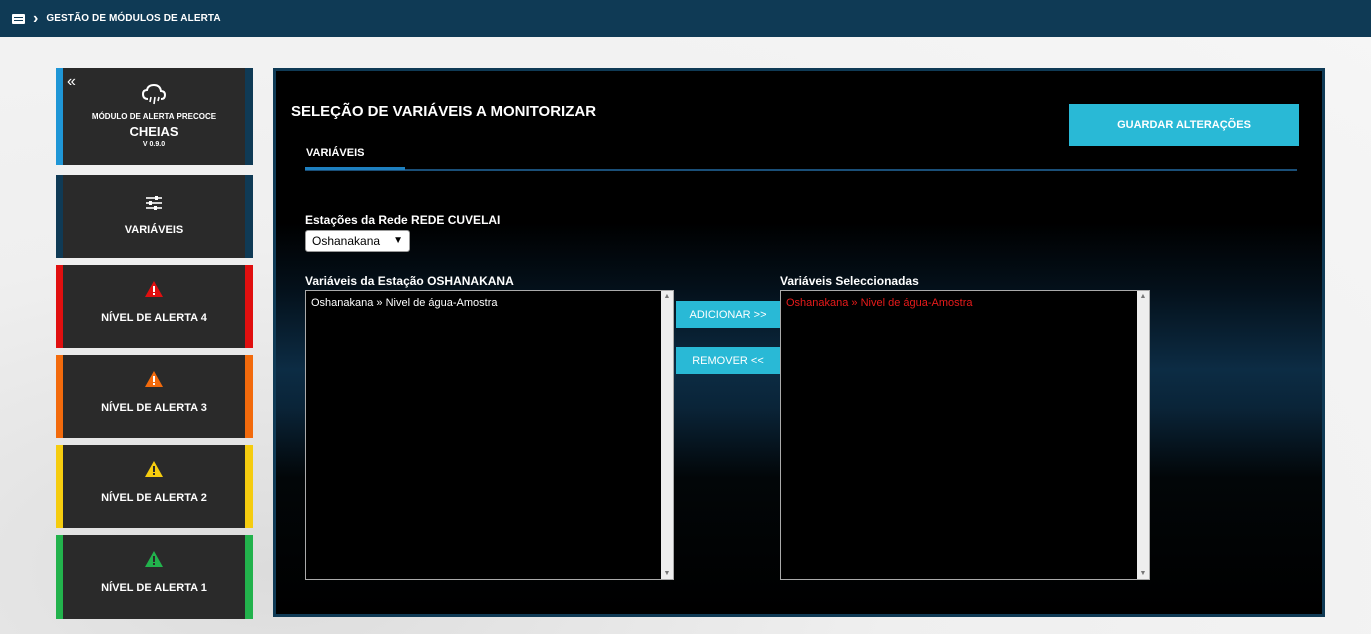 Image resolution: width=1371 pixels, height=634 pixels. Describe the element at coordinates (489, 435) in the screenshot. I see `station-vars-list: Oshanakana » Nivel de água-Amostra ▲ ▼` at that location.